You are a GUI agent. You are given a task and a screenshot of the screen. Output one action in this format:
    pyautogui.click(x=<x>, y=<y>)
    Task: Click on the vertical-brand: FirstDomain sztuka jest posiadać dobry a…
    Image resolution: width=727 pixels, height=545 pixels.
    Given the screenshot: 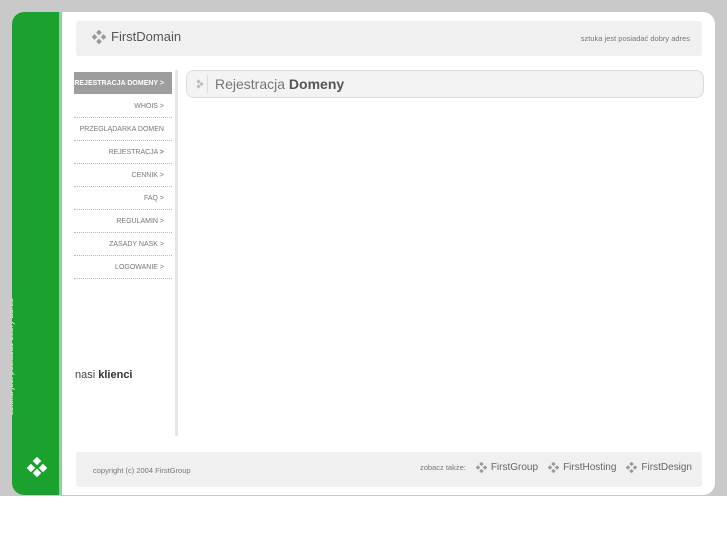 What is the action you would take?
    pyautogui.click(x=34, y=345)
    